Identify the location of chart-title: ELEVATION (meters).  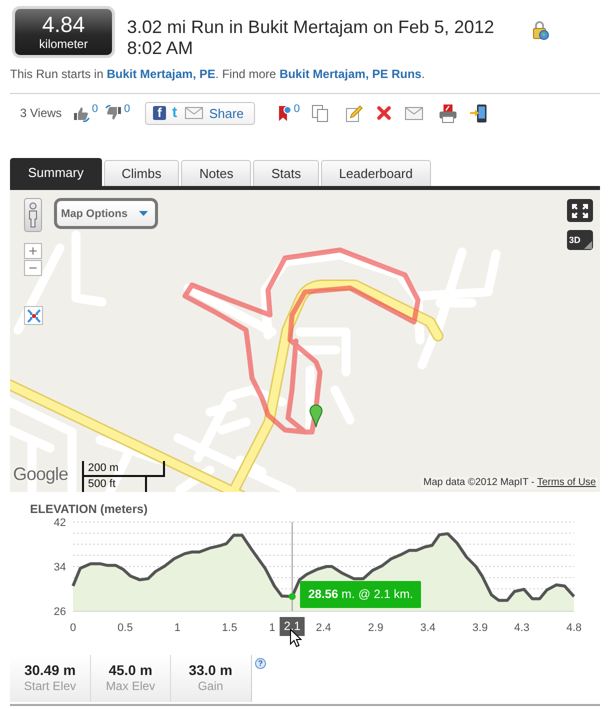
(89, 509).